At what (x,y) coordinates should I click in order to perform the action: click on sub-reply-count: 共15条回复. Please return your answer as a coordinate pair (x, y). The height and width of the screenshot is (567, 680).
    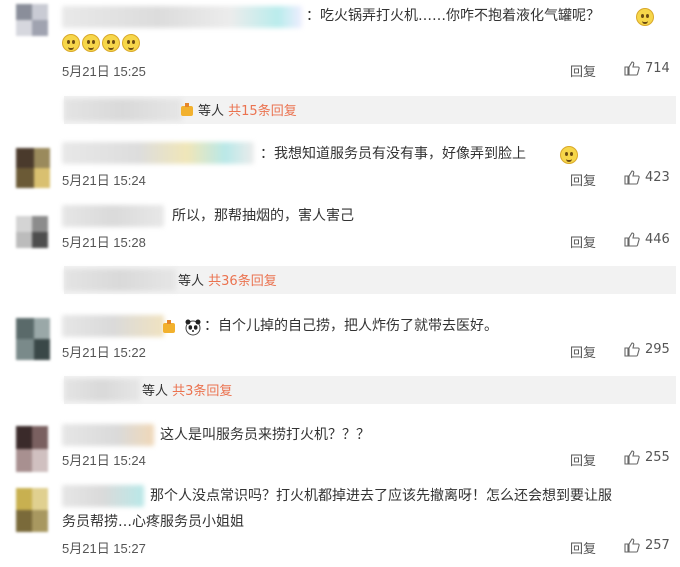
    Looking at the image, I should click on (262, 111).